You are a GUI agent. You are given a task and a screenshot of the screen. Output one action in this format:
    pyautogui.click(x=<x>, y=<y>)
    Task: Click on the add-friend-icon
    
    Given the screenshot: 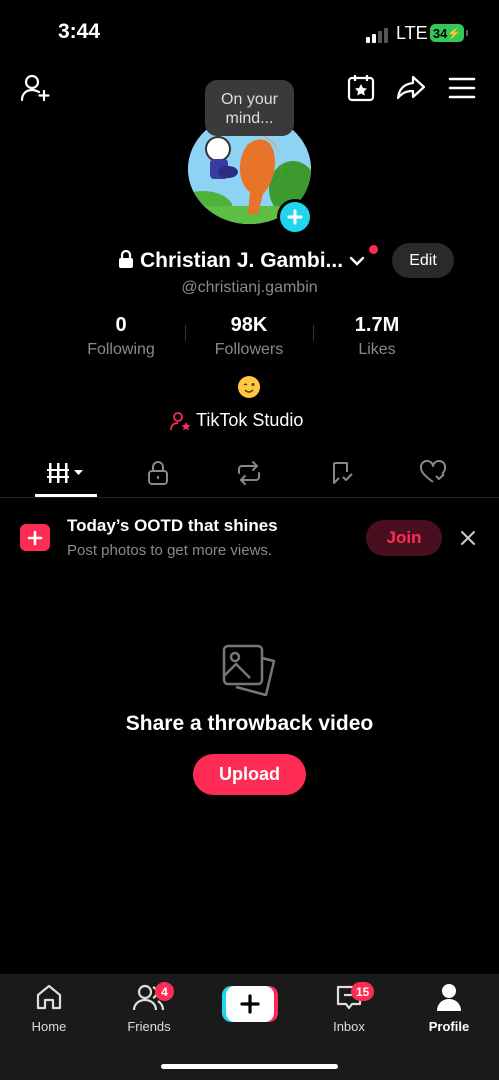 What is the action you would take?
    pyautogui.click(x=35, y=88)
    